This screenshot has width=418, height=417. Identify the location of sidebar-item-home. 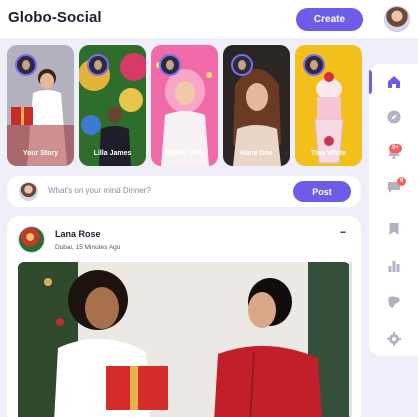
(393, 82).